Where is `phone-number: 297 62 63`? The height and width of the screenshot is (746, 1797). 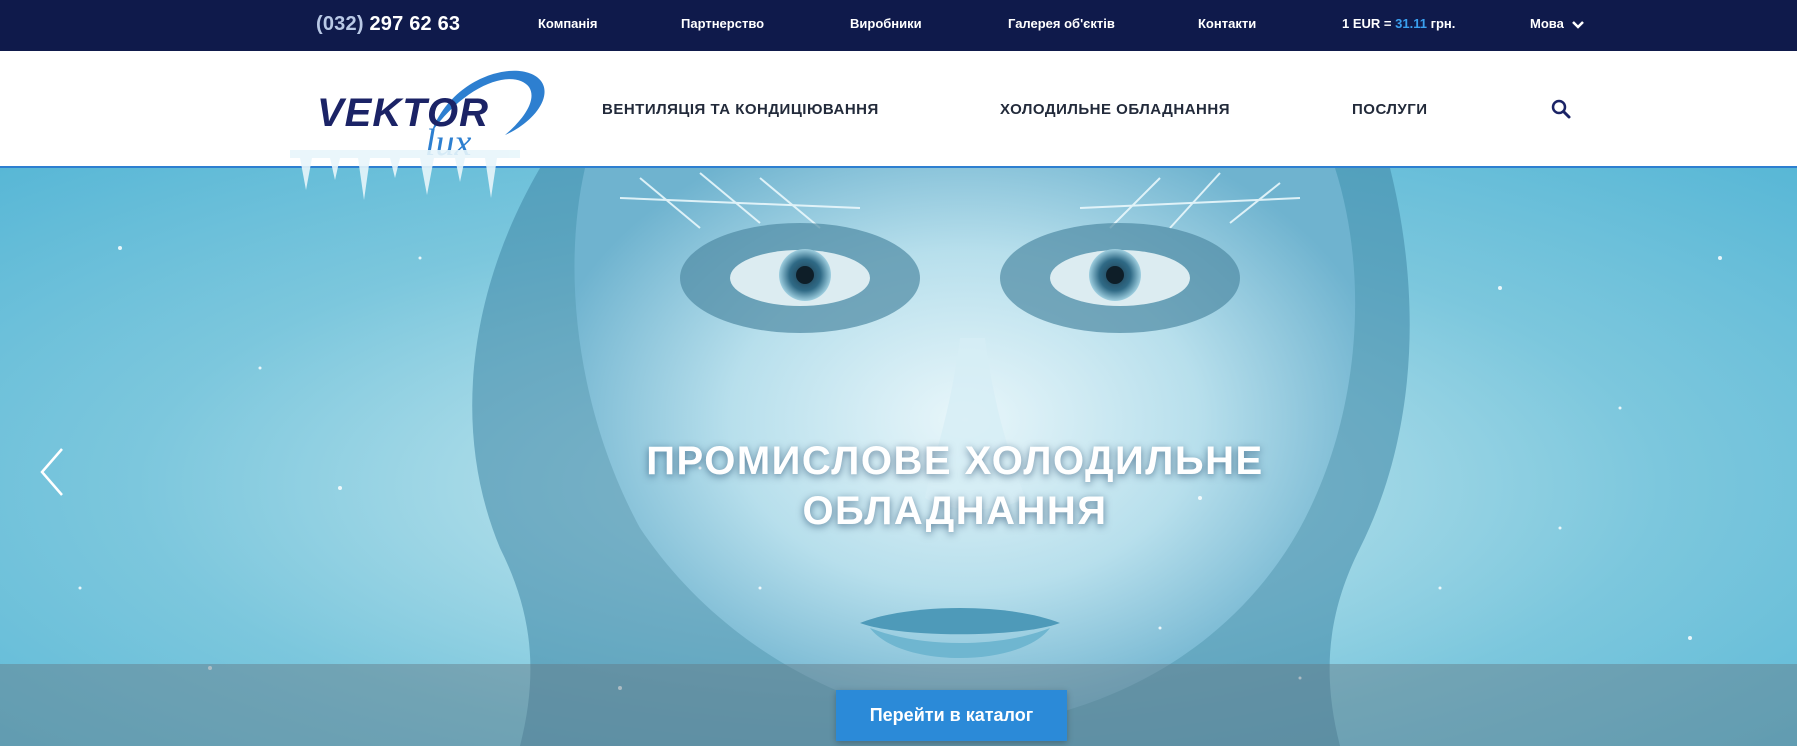
phone-number: 297 62 63 is located at coordinates (415, 24).